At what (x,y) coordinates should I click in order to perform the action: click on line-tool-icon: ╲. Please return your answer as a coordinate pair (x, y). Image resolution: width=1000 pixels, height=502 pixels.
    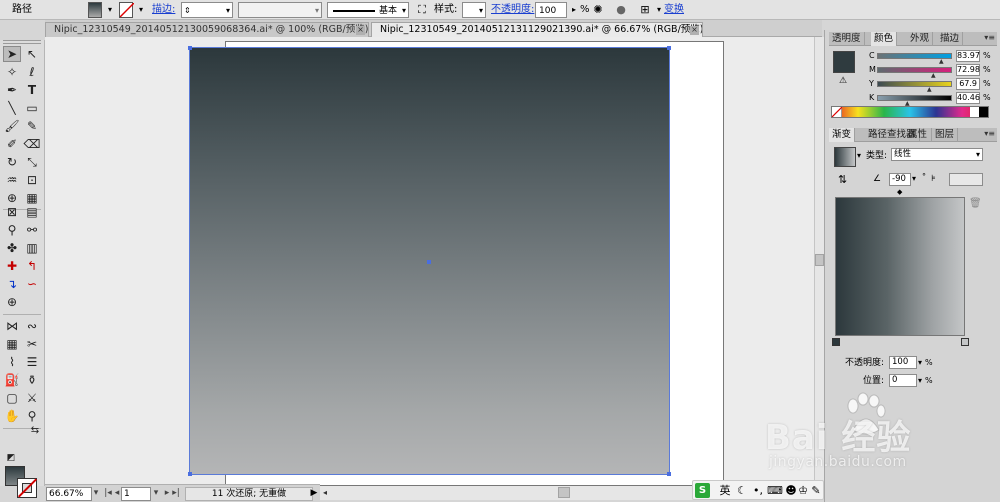
    Looking at the image, I should click on (12, 108).